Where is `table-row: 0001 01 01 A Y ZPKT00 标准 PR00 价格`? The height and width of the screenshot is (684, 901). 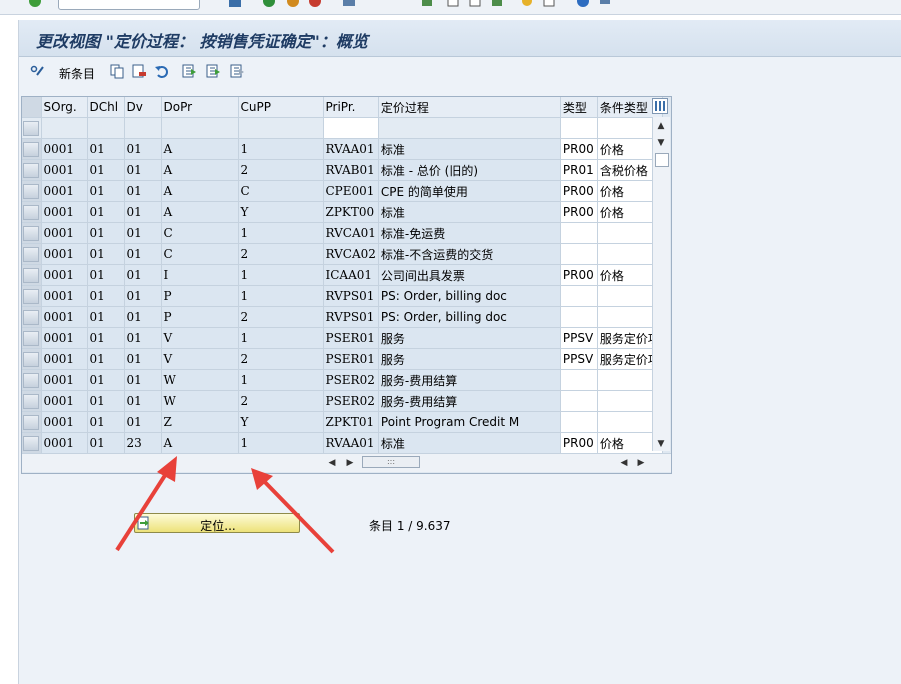 table-row: 0001 01 01 A Y ZPKT00 标准 PR00 价格 is located at coordinates (342, 212).